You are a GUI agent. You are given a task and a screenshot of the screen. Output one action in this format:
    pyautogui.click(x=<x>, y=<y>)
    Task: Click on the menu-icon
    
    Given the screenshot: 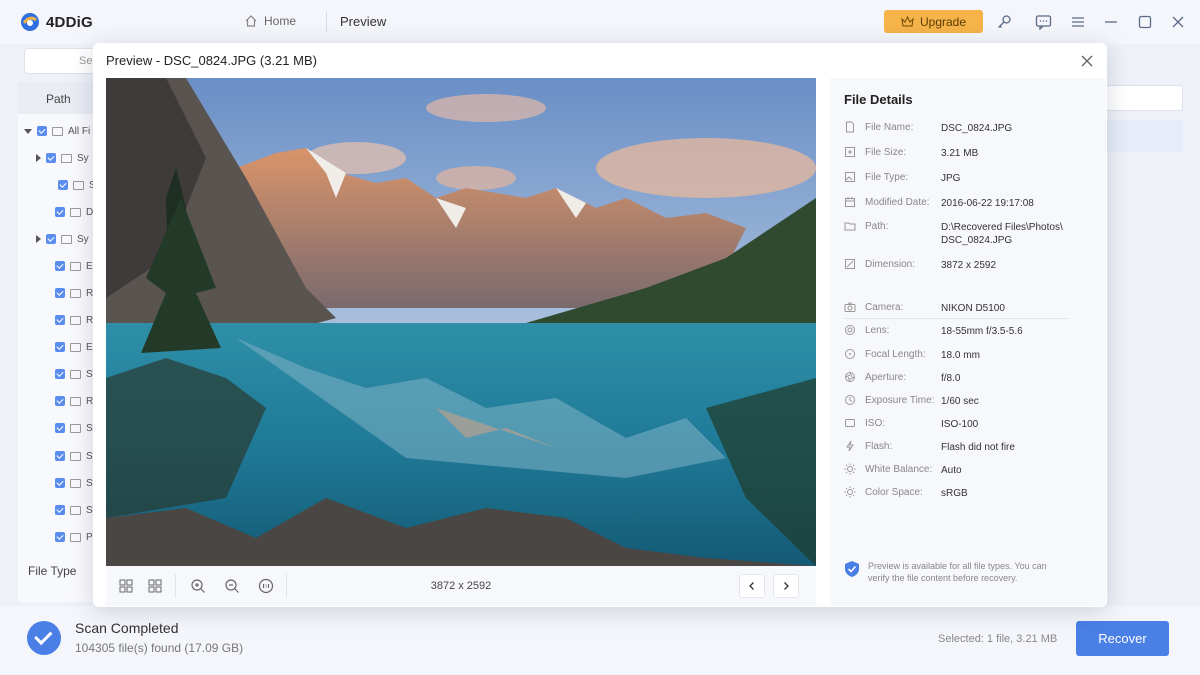 What is the action you would take?
    pyautogui.click(x=1078, y=22)
    